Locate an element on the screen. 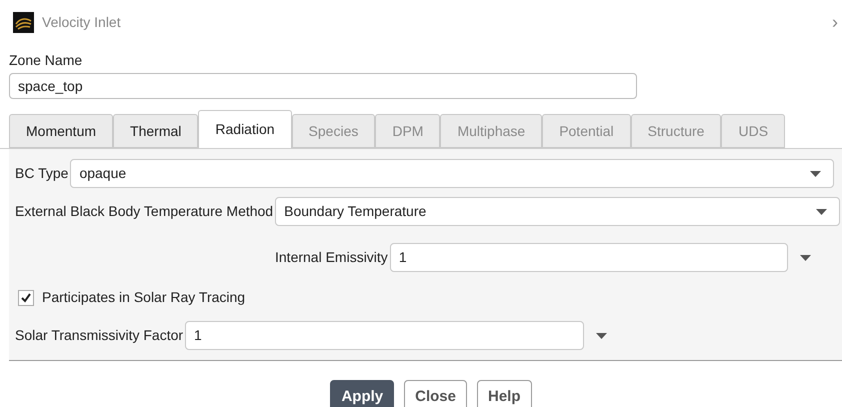  field-label: Zone Name is located at coordinates (46, 60).